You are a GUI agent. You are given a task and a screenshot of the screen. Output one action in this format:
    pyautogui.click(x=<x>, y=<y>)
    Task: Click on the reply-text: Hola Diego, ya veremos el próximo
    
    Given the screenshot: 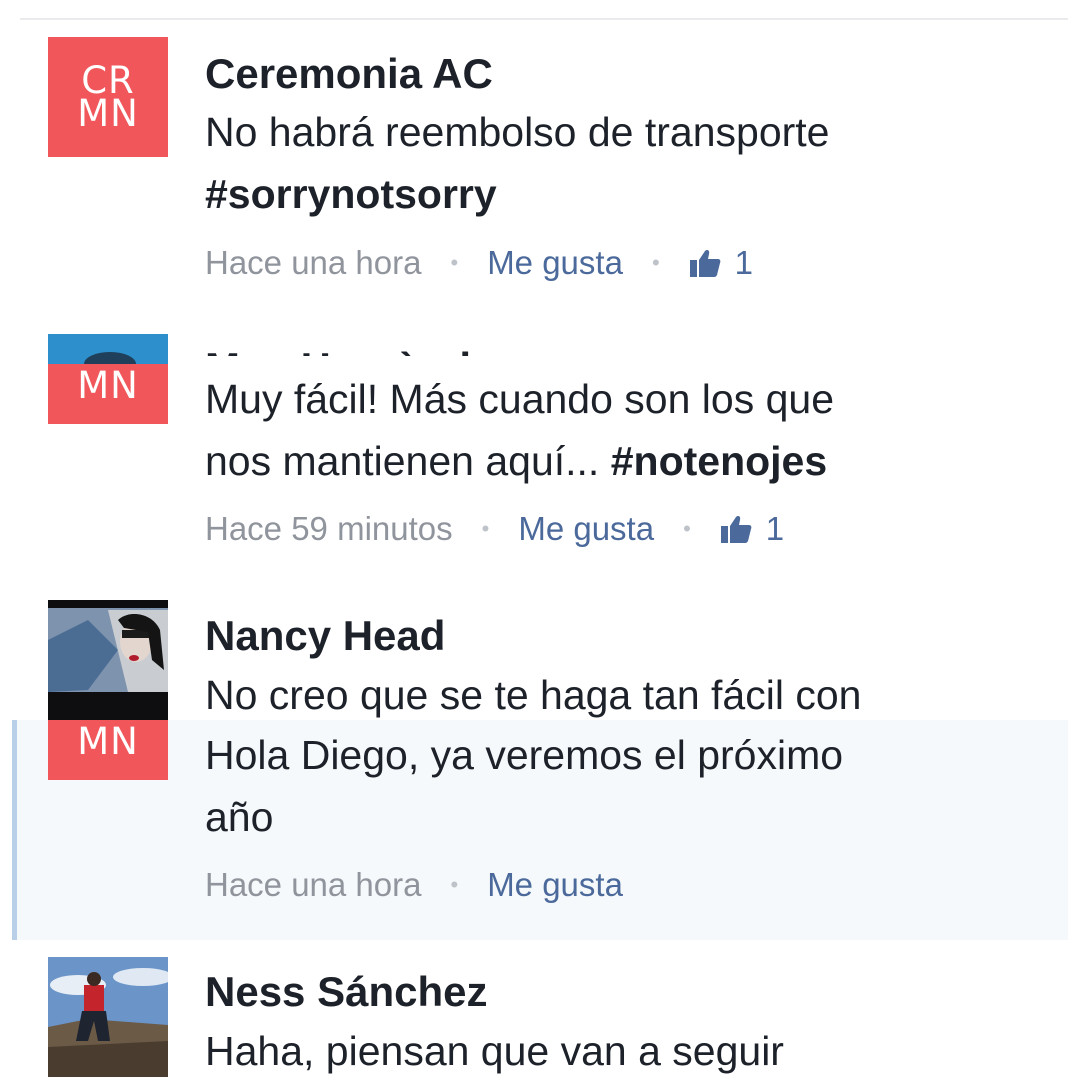 What is the action you would take?
    pyautogui.click(x=524, y=755)
    